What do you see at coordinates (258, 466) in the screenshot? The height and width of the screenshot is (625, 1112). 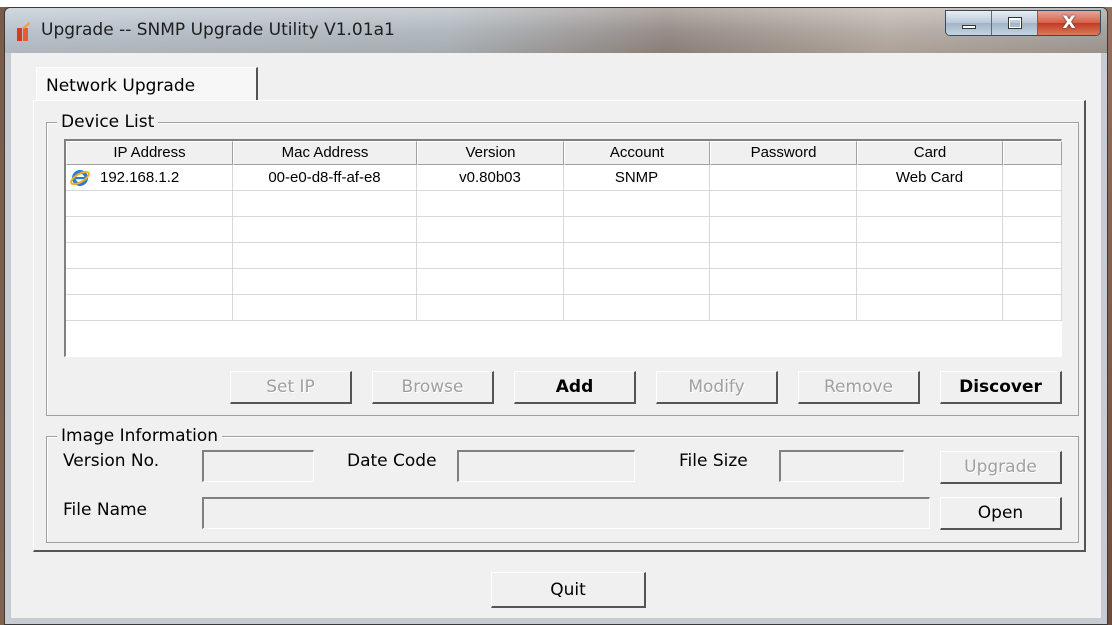 I see `version-no-field` at bounding box center [258, 466].